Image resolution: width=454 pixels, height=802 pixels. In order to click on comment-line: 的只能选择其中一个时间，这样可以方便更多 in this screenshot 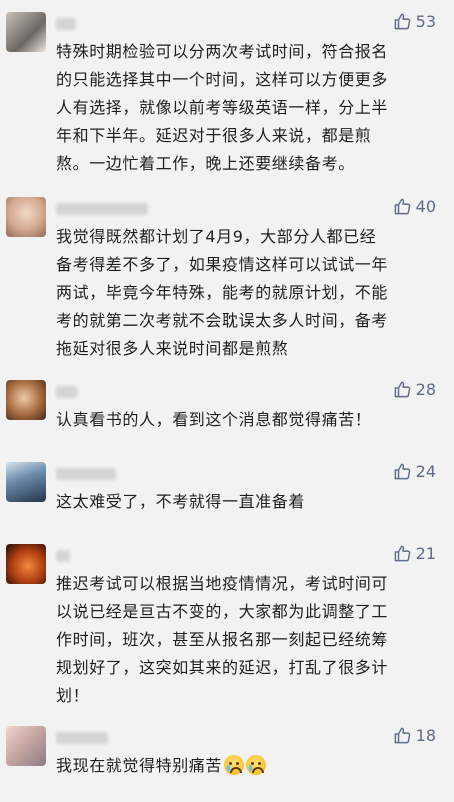, I will do `click(222, 79)`.